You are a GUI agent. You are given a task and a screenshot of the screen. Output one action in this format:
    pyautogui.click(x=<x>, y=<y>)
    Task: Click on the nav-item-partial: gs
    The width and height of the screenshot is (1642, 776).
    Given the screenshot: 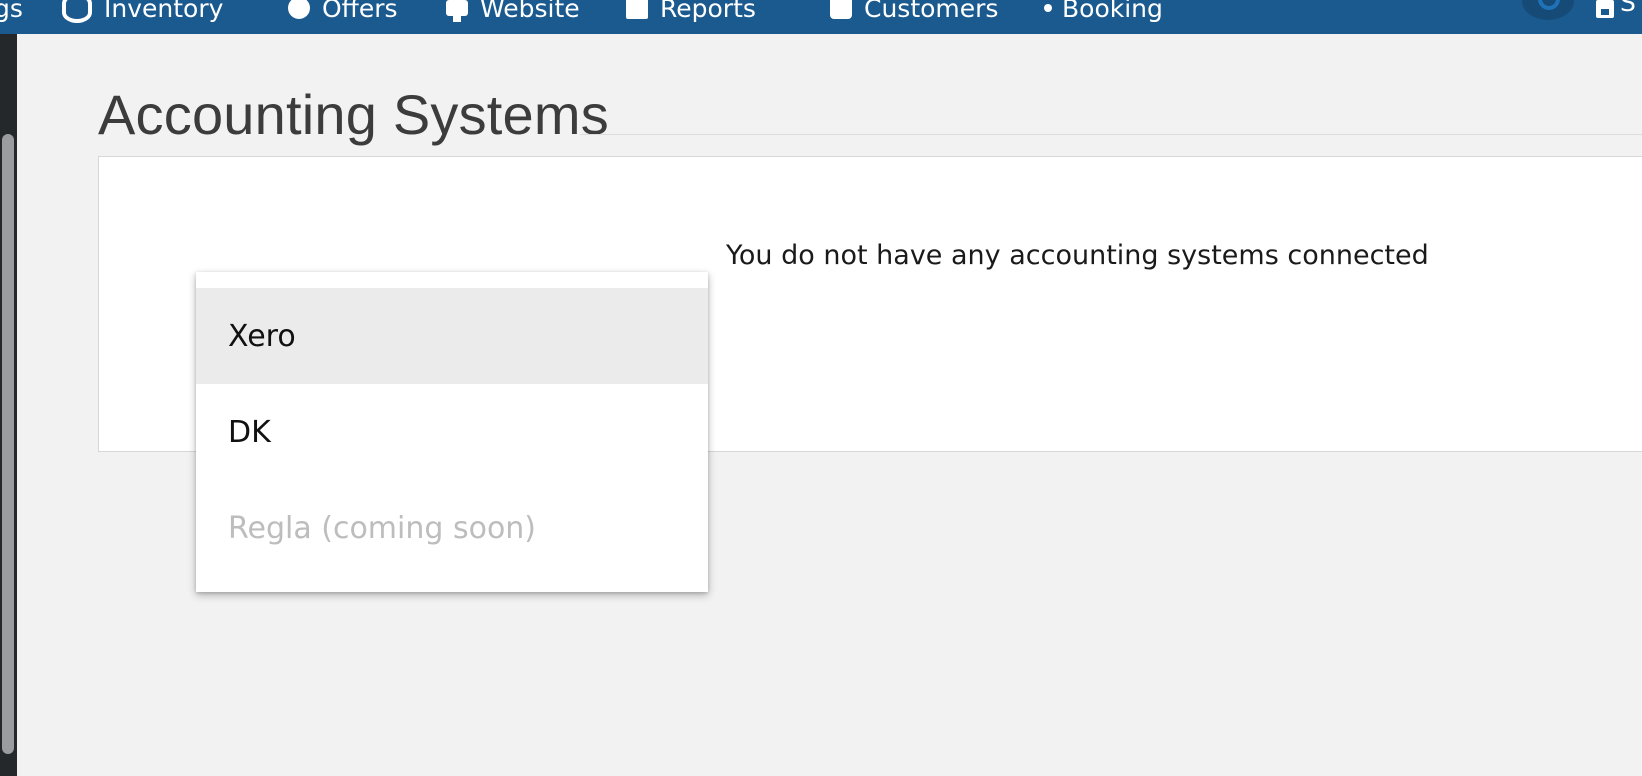 What is the action you would take?
    pyautogui.click(x=11, y=14)
    